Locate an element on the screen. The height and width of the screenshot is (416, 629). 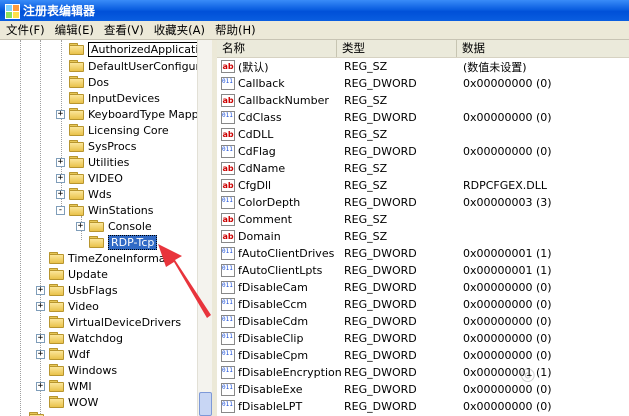
tree-item-label: Wdf is located at coordinates (79, 354).